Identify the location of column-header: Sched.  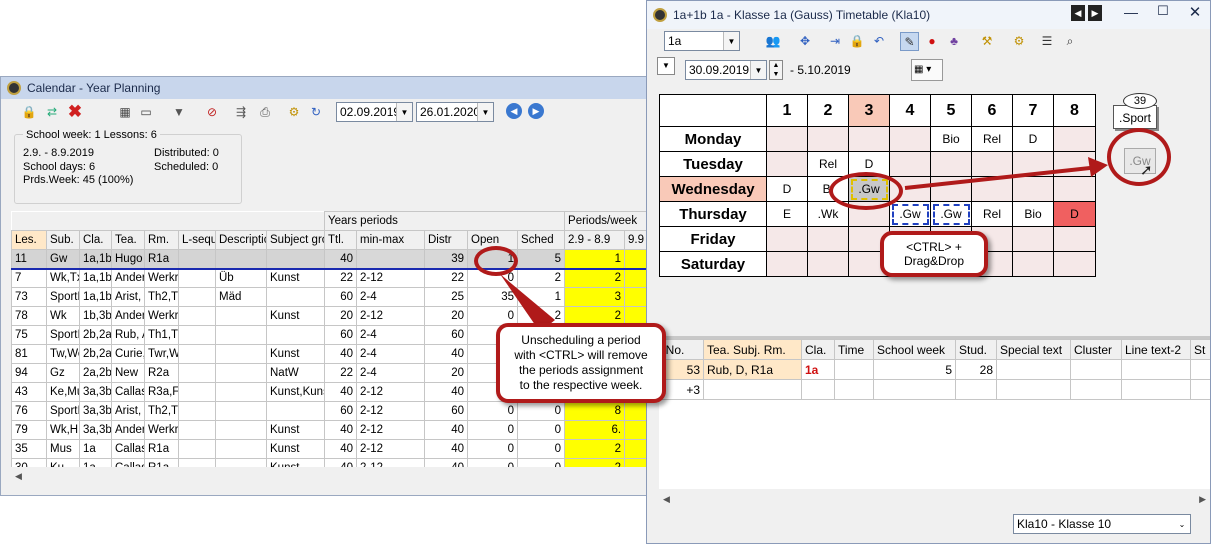
(541, 240).